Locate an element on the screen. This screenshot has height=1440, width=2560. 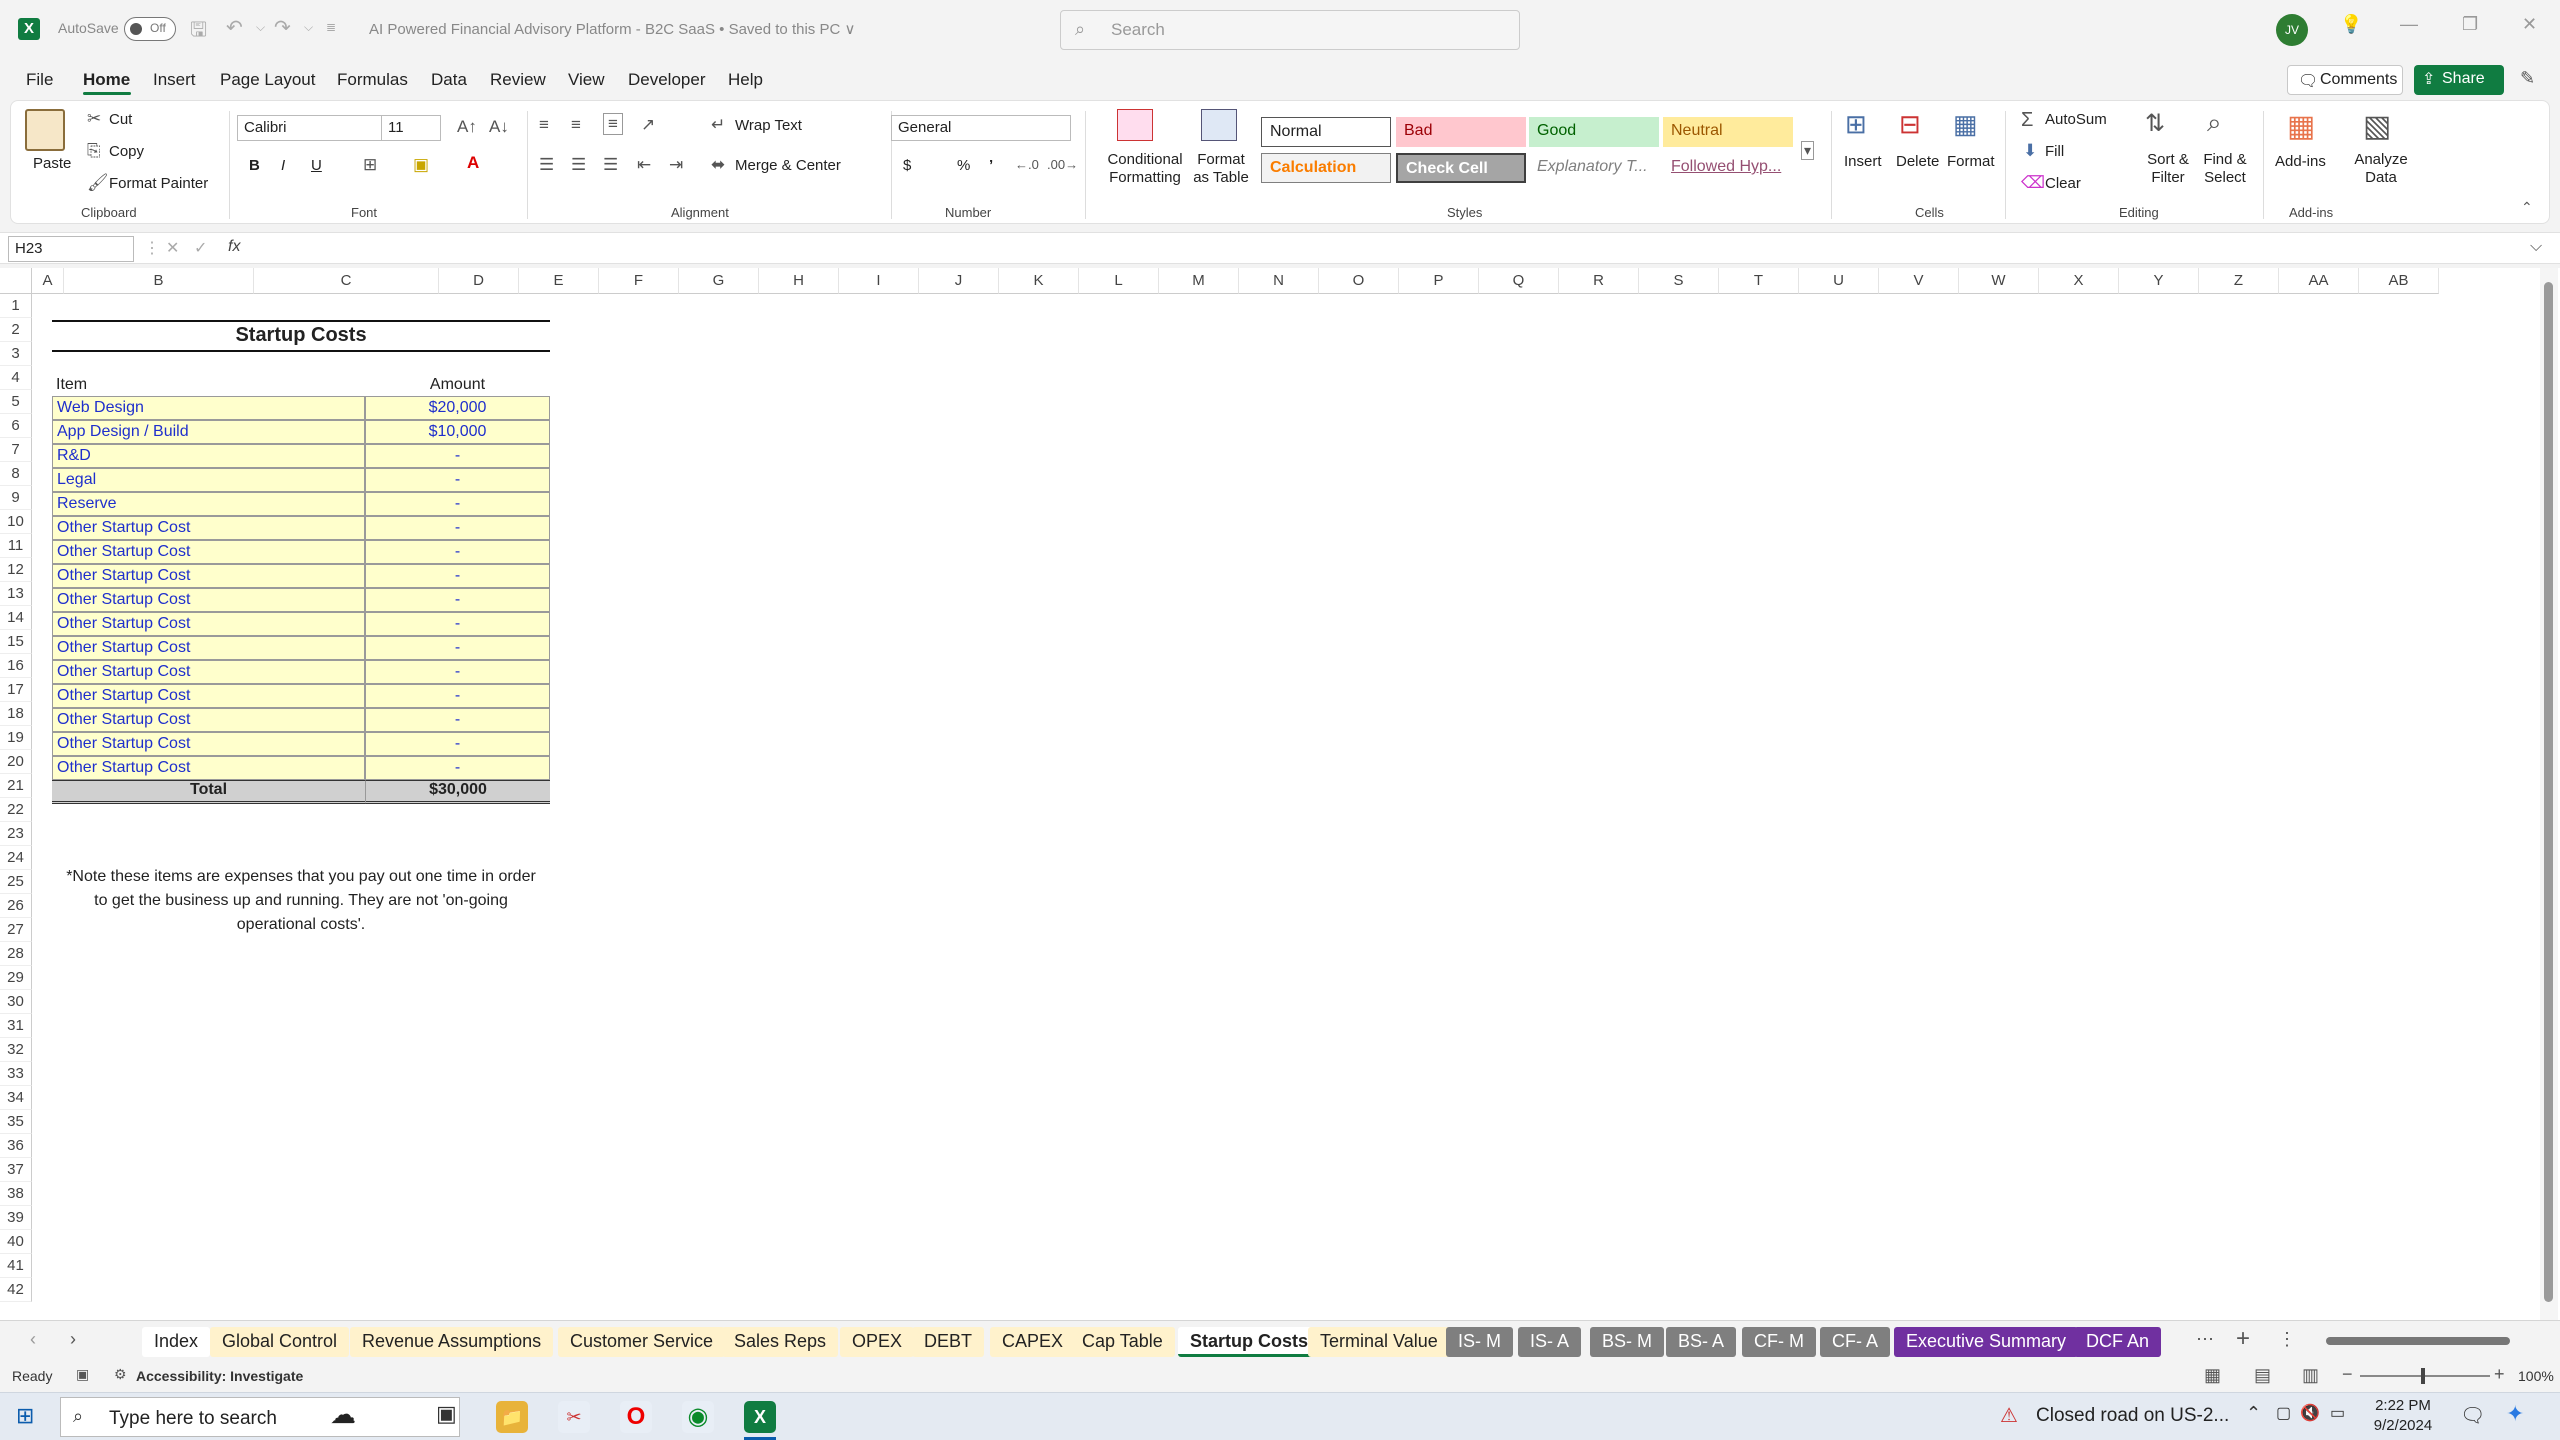
merge-center-icon: ⬌ is located at coordinates (718, 165).